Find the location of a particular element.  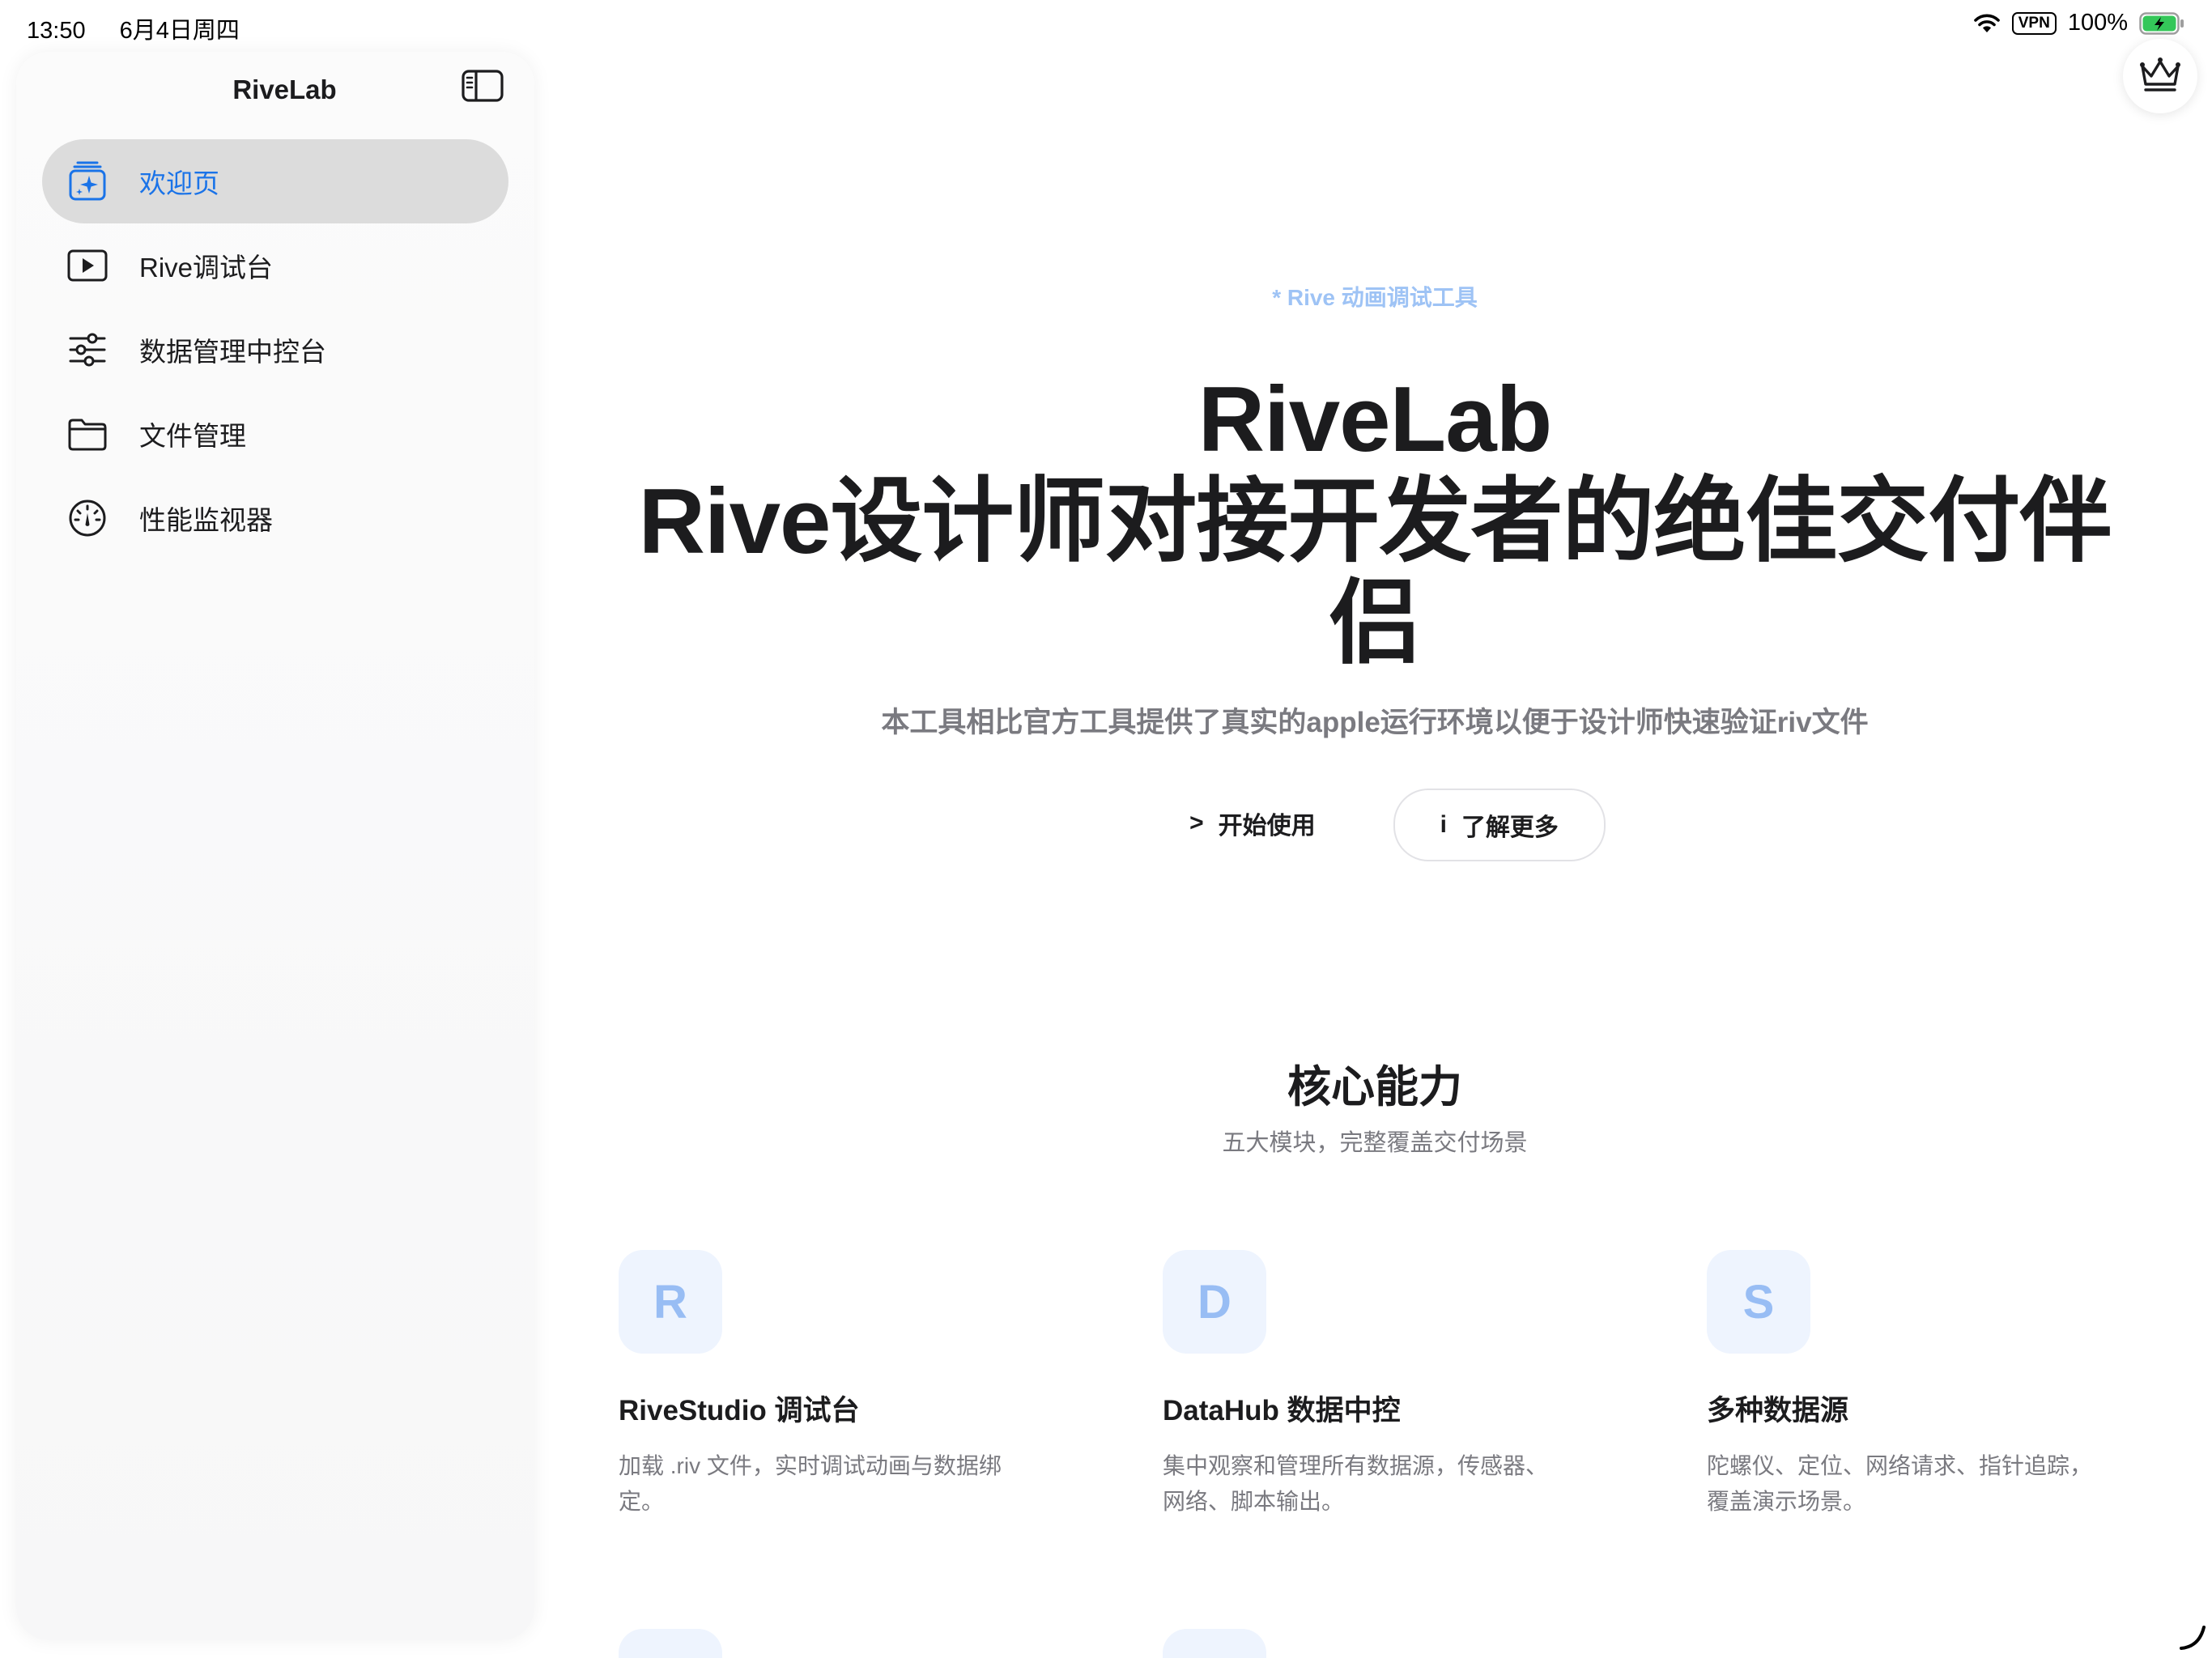

sidebar-item-label: 数据管理中控台 is located at coordinates (232, 352).